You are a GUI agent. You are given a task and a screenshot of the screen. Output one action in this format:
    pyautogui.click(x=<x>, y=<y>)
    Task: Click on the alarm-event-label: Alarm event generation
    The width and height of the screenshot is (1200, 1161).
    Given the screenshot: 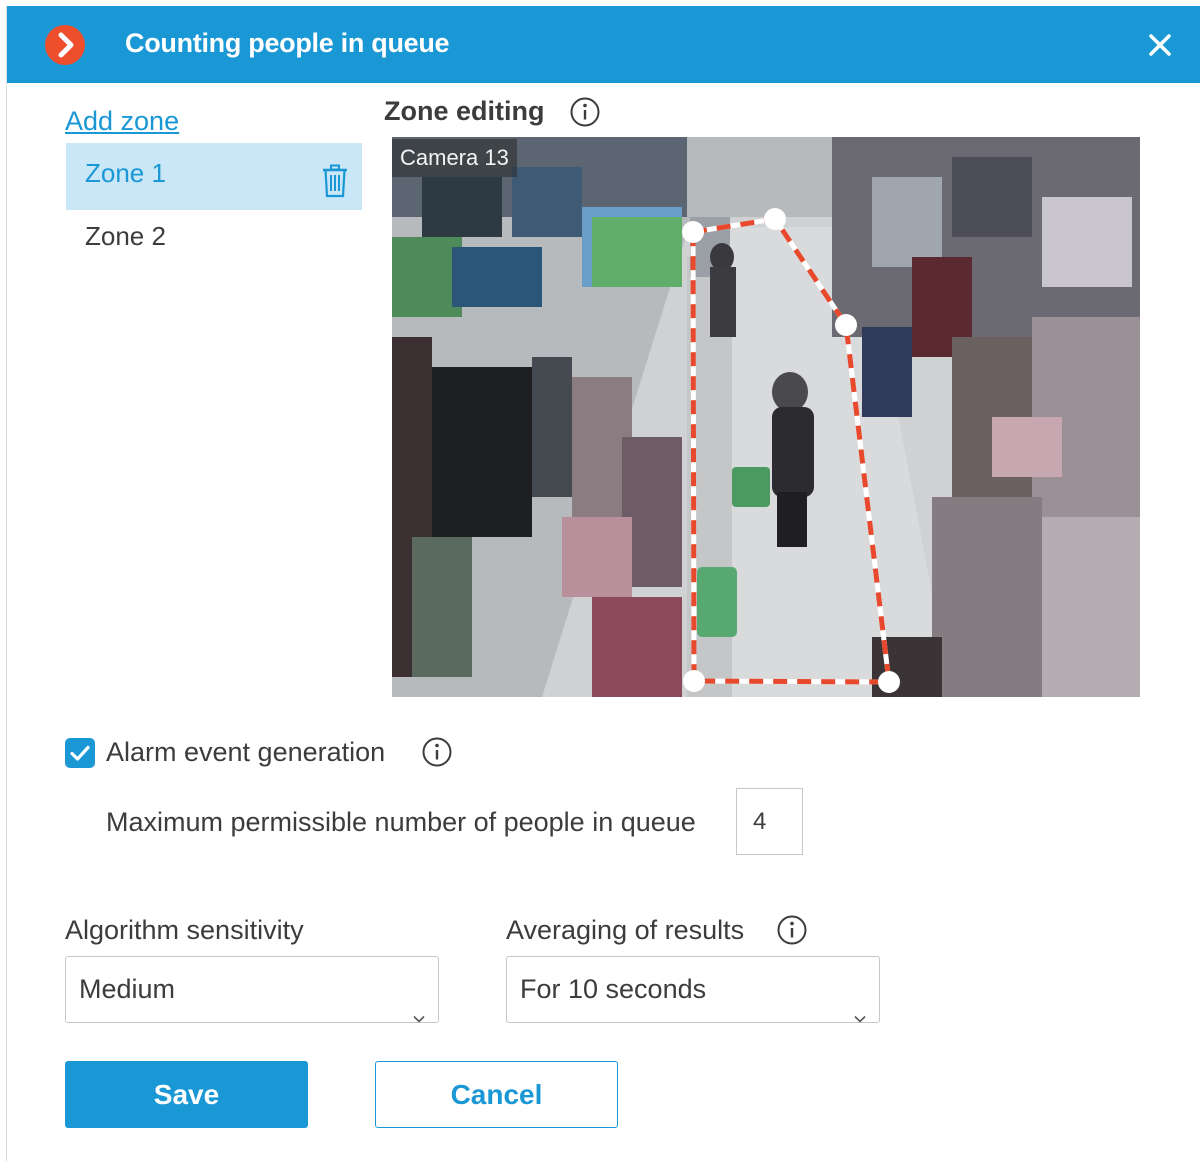 What is the action you would take?
    pyautogui.click(x=246, y=752)
    